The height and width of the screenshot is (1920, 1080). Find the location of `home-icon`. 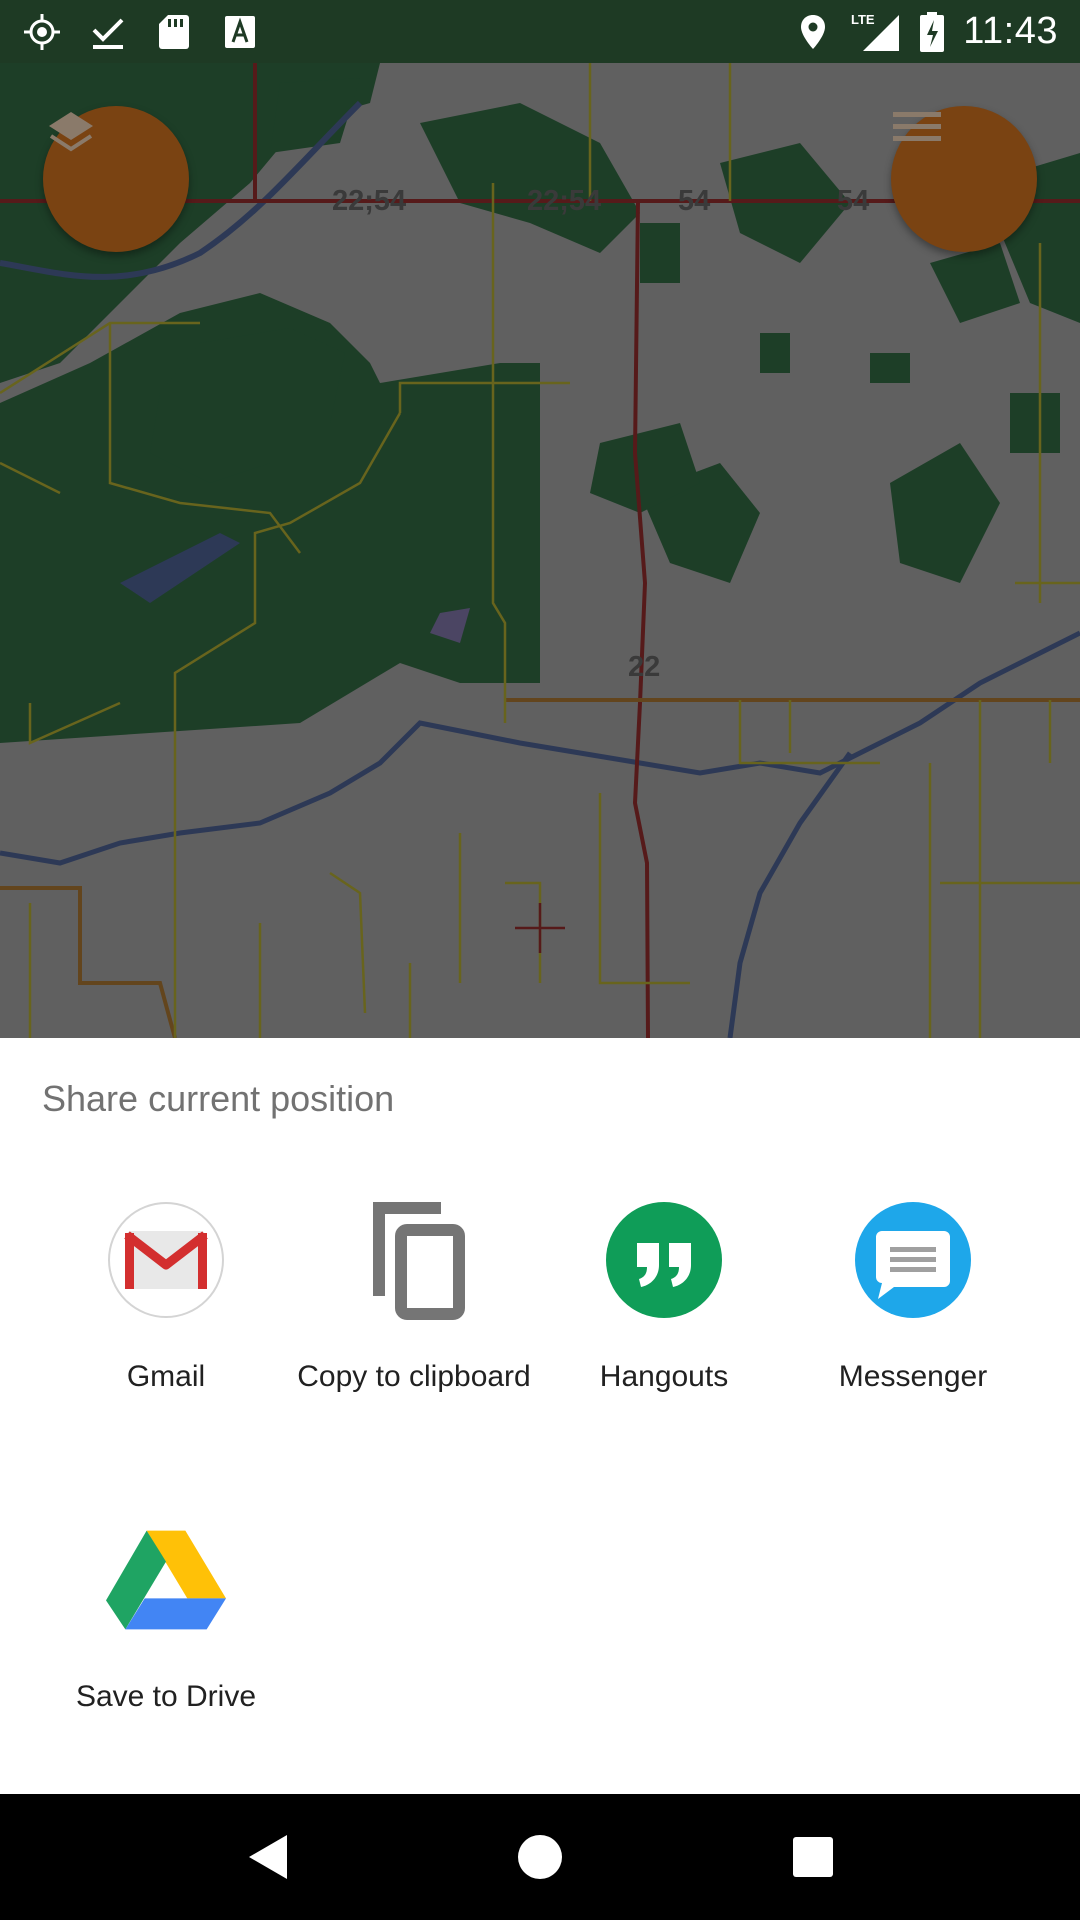

home-icon is located at coordinates (540, 1857).